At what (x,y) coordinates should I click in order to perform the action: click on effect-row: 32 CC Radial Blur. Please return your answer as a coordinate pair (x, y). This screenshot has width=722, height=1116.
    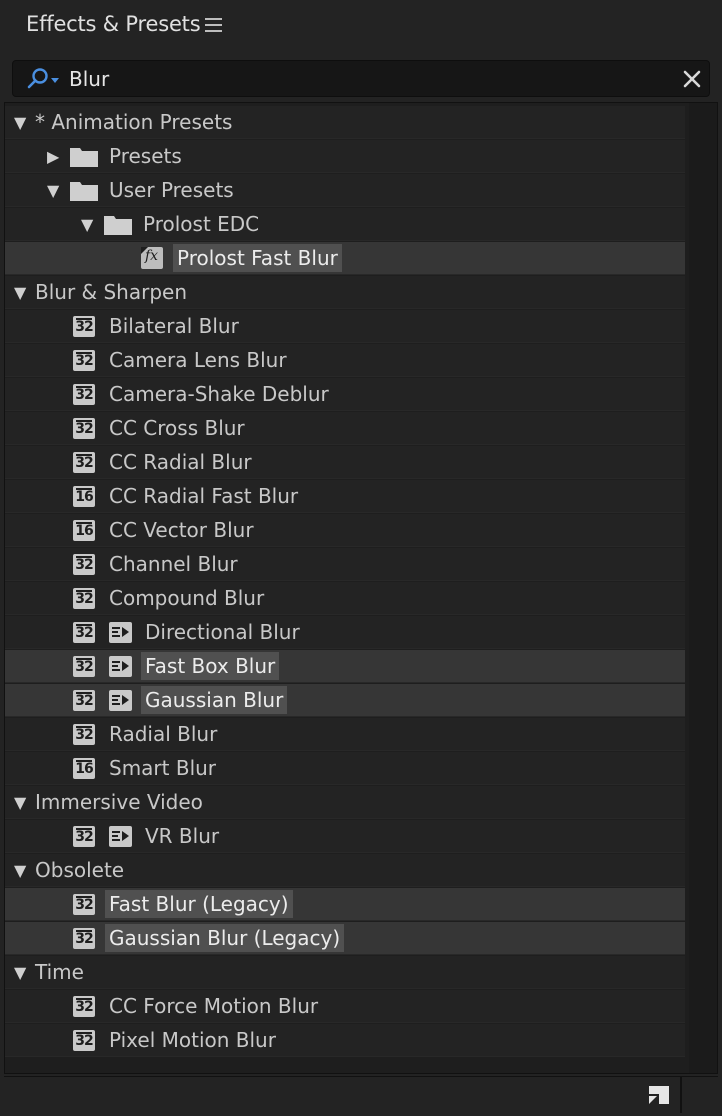
    Looking at the image, I should click on (345, 462).